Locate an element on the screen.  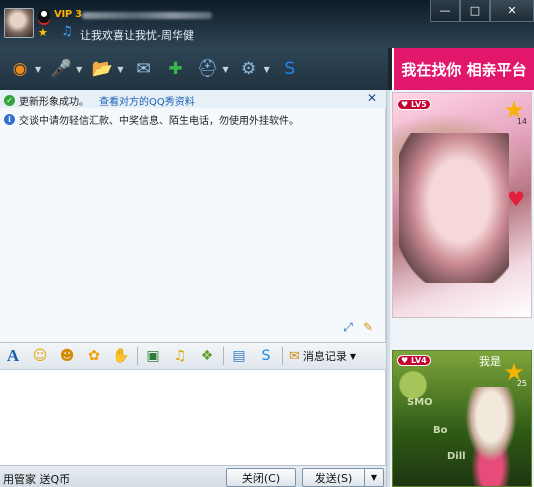
message-record-button: ✉ 消息记录 ▼ is located at coordinates (322, 356).